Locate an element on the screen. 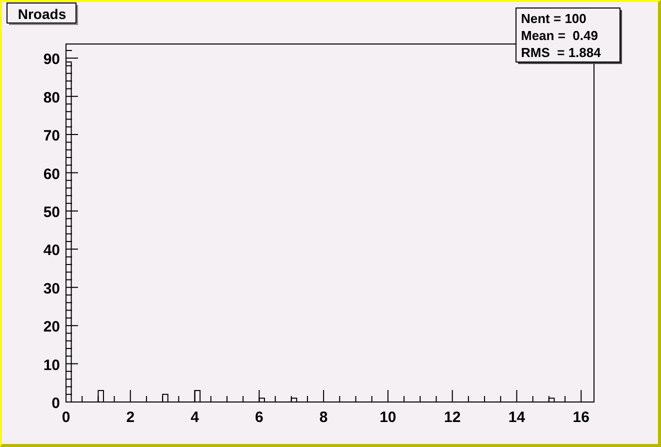 This screenshot has height=447, width=661. tick-label: 12 is located at coordinates (452, 417).